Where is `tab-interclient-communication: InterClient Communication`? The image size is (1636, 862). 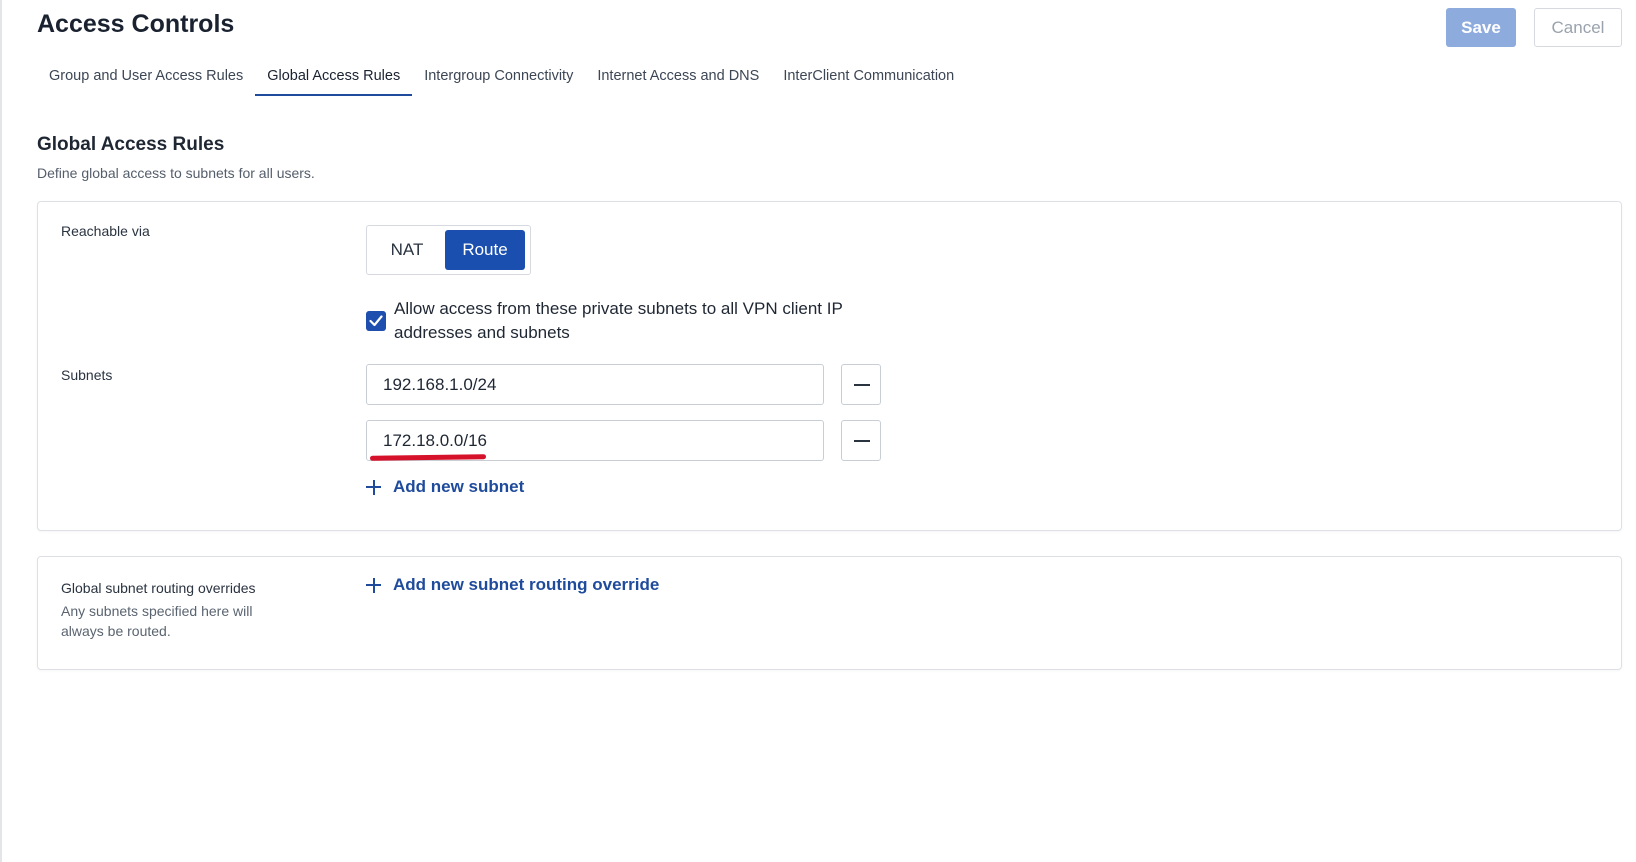 tab-interclient-communication: InterClient Communication is located at coordinates (868, 78).